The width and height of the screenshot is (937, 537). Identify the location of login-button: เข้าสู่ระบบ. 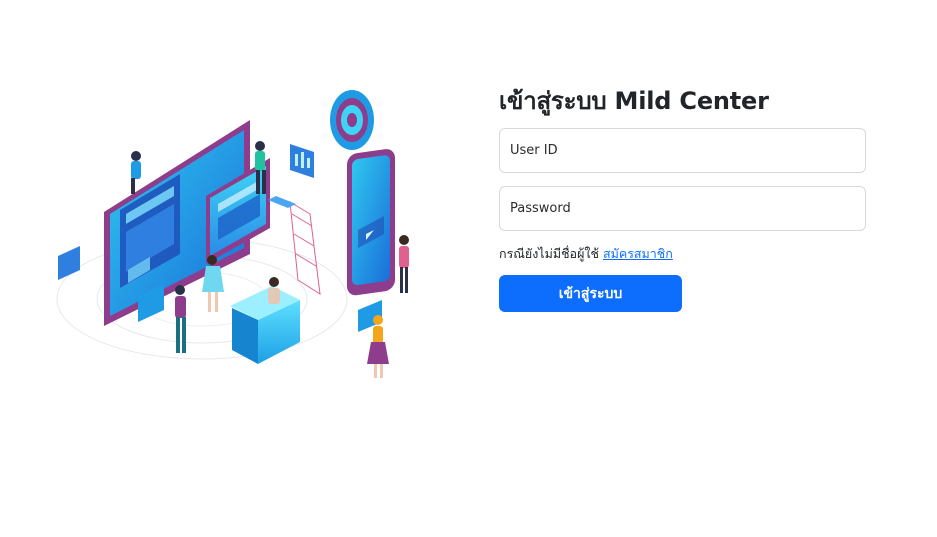
(590, 293).